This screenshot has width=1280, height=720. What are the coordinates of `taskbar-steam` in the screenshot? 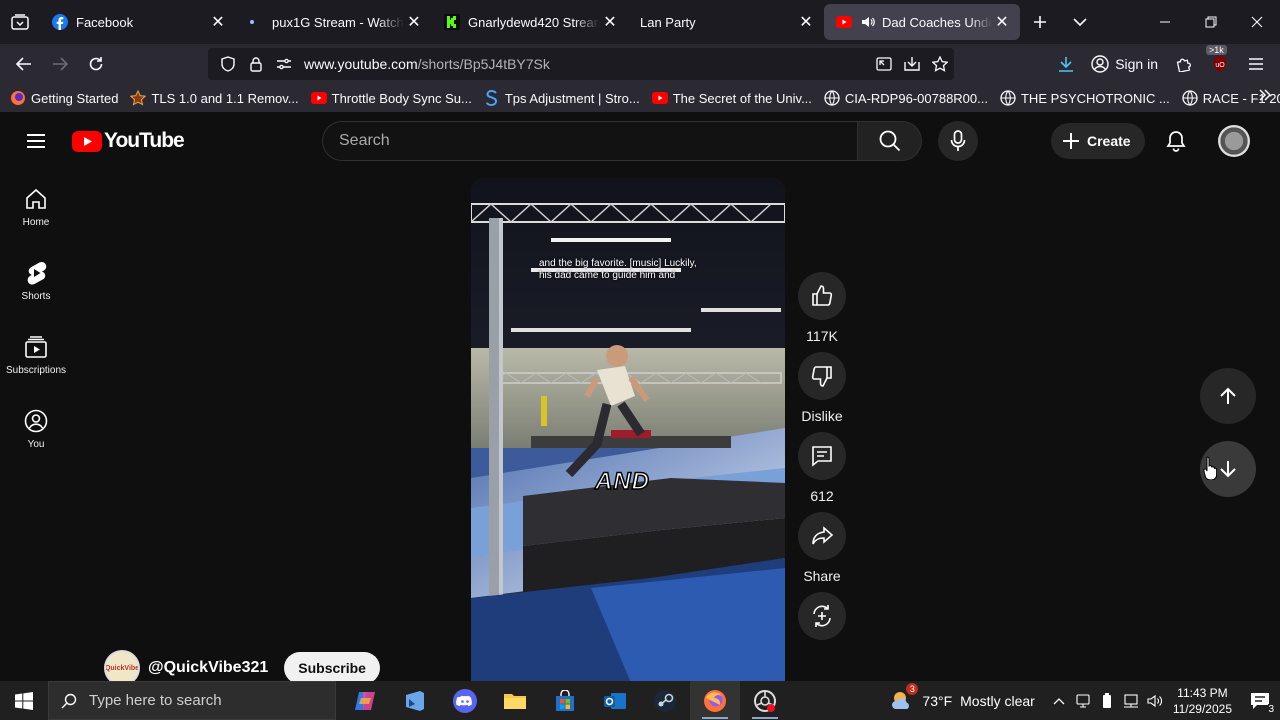 It's located at (665, 700).